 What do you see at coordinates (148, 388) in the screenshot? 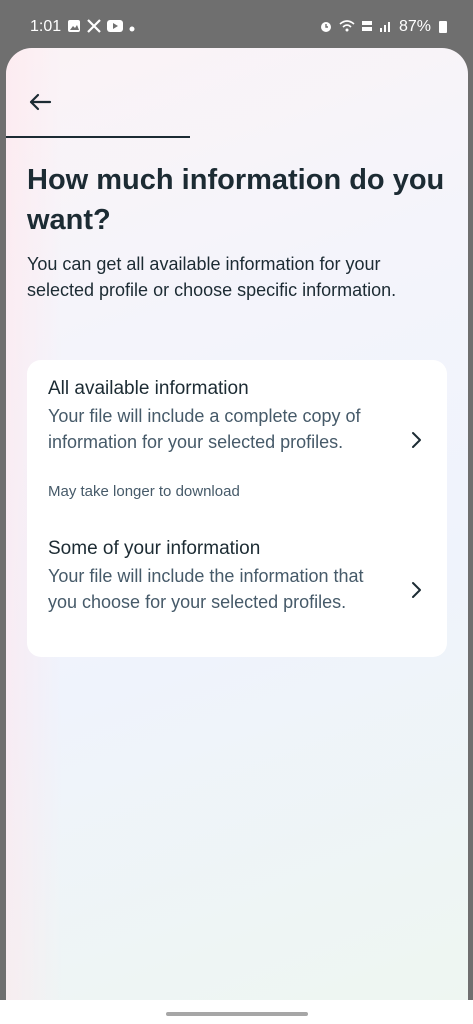
I see `option-title: All available information` at bounding box center [148, 388].